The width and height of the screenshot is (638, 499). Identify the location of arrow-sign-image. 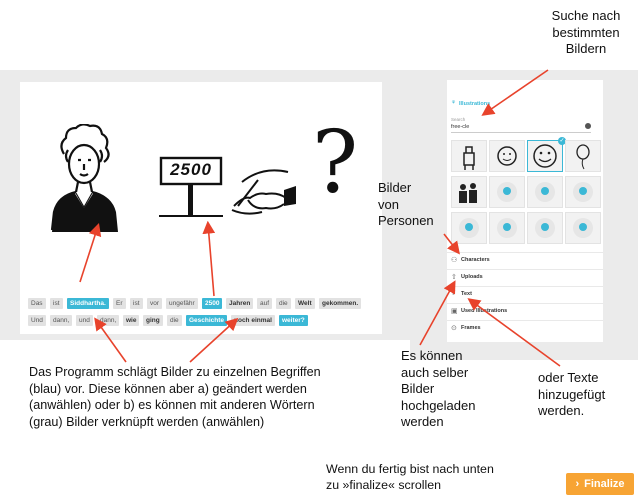
(209, 258).